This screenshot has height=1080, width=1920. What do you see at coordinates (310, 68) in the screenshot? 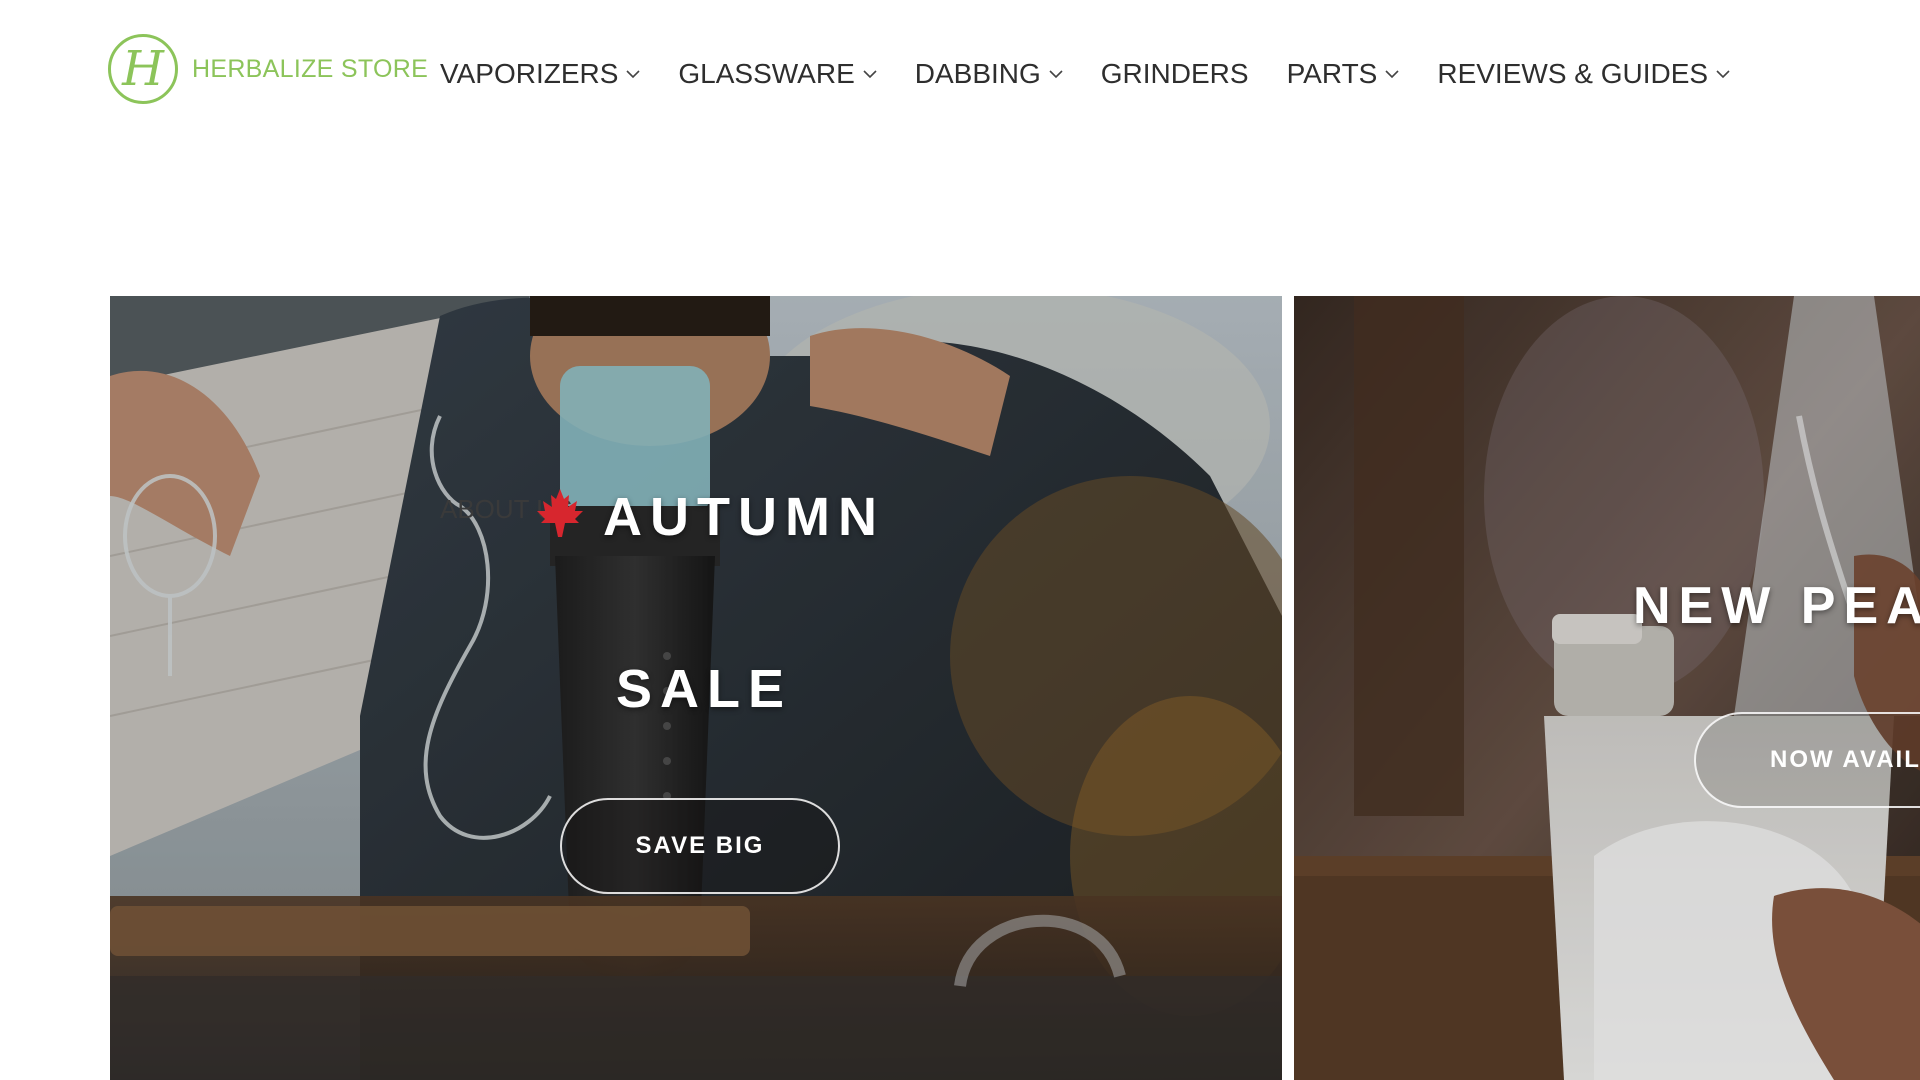
I see `logo-text: HERBALIZE STORE` at bounding box center [310, 68].